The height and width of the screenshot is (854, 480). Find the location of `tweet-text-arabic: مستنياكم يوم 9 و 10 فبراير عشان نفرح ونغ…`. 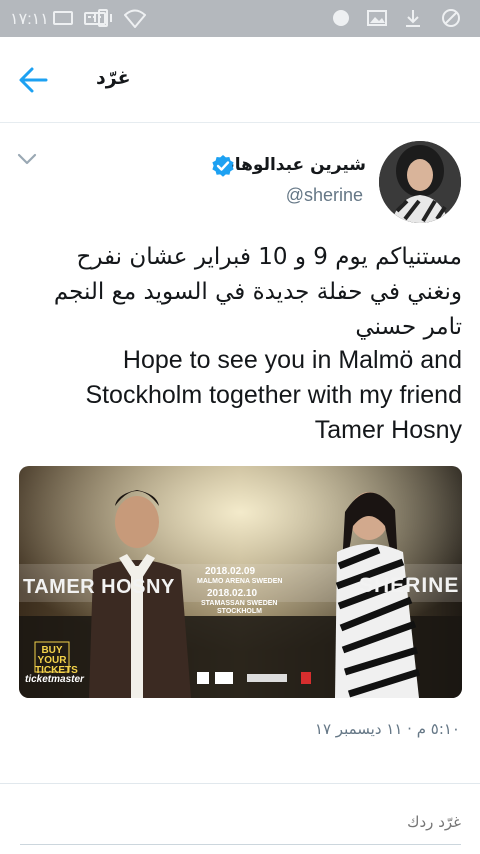

tweet-text-arabic: مستنياكم يوم 9 و 10 فبراير عشان نفرح ونغ… is located at coordinates (257, 292).